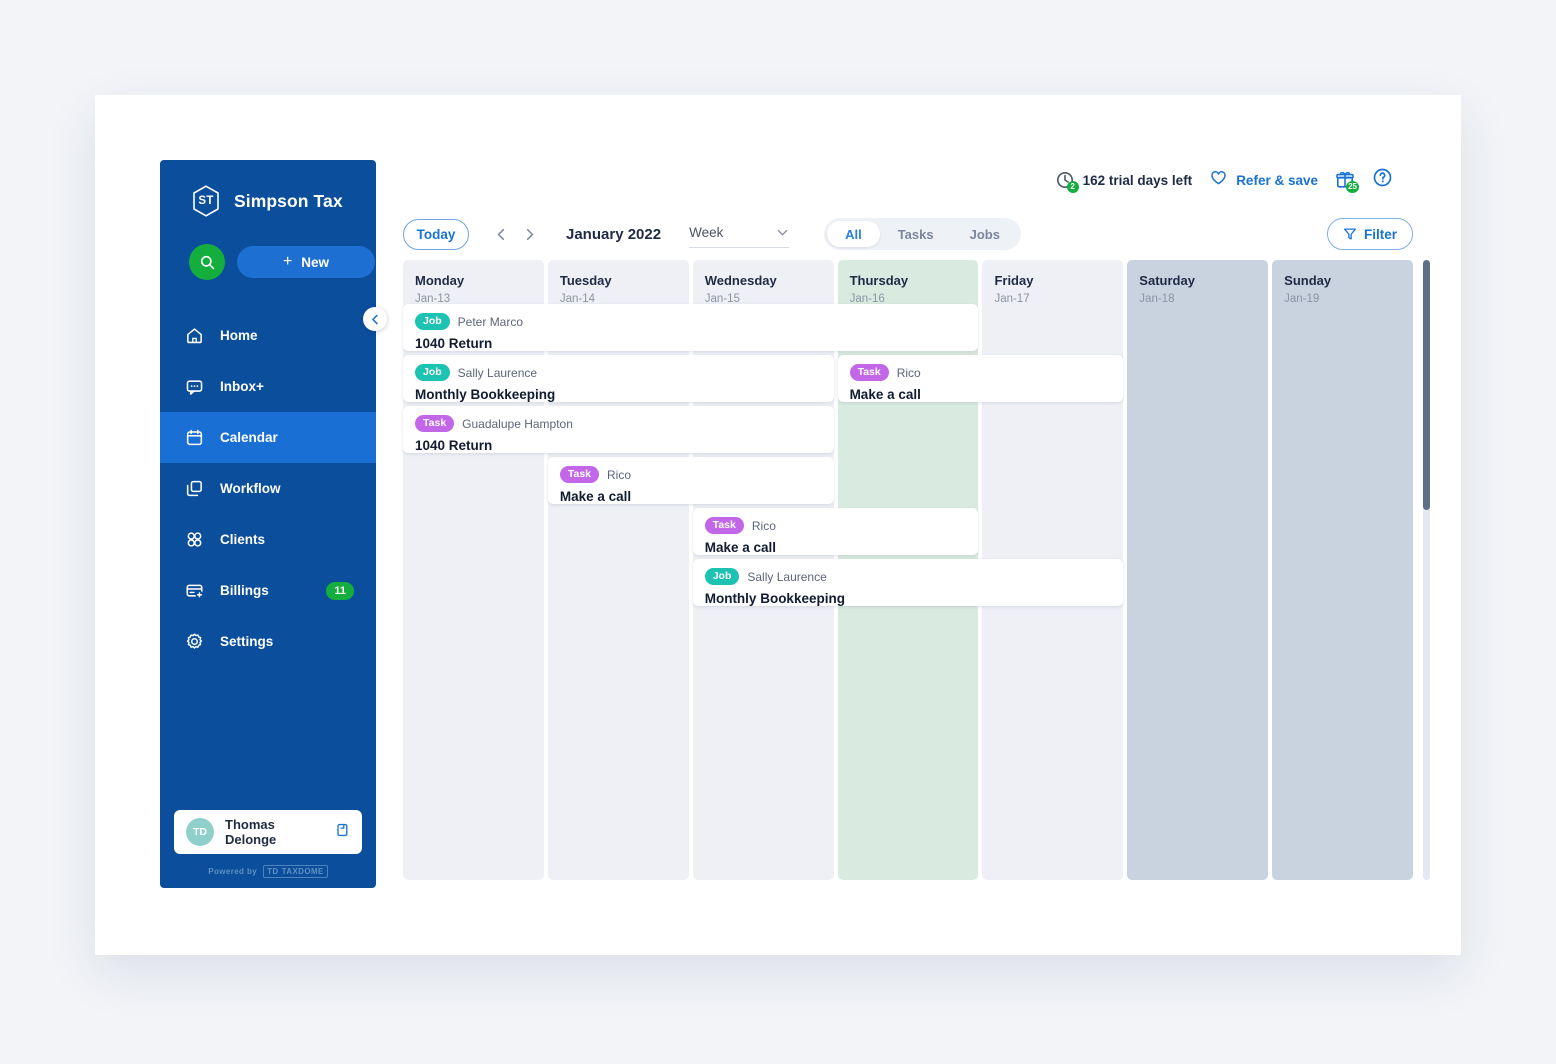  I want to click on clock-icon: 2, so click(1067, 181).